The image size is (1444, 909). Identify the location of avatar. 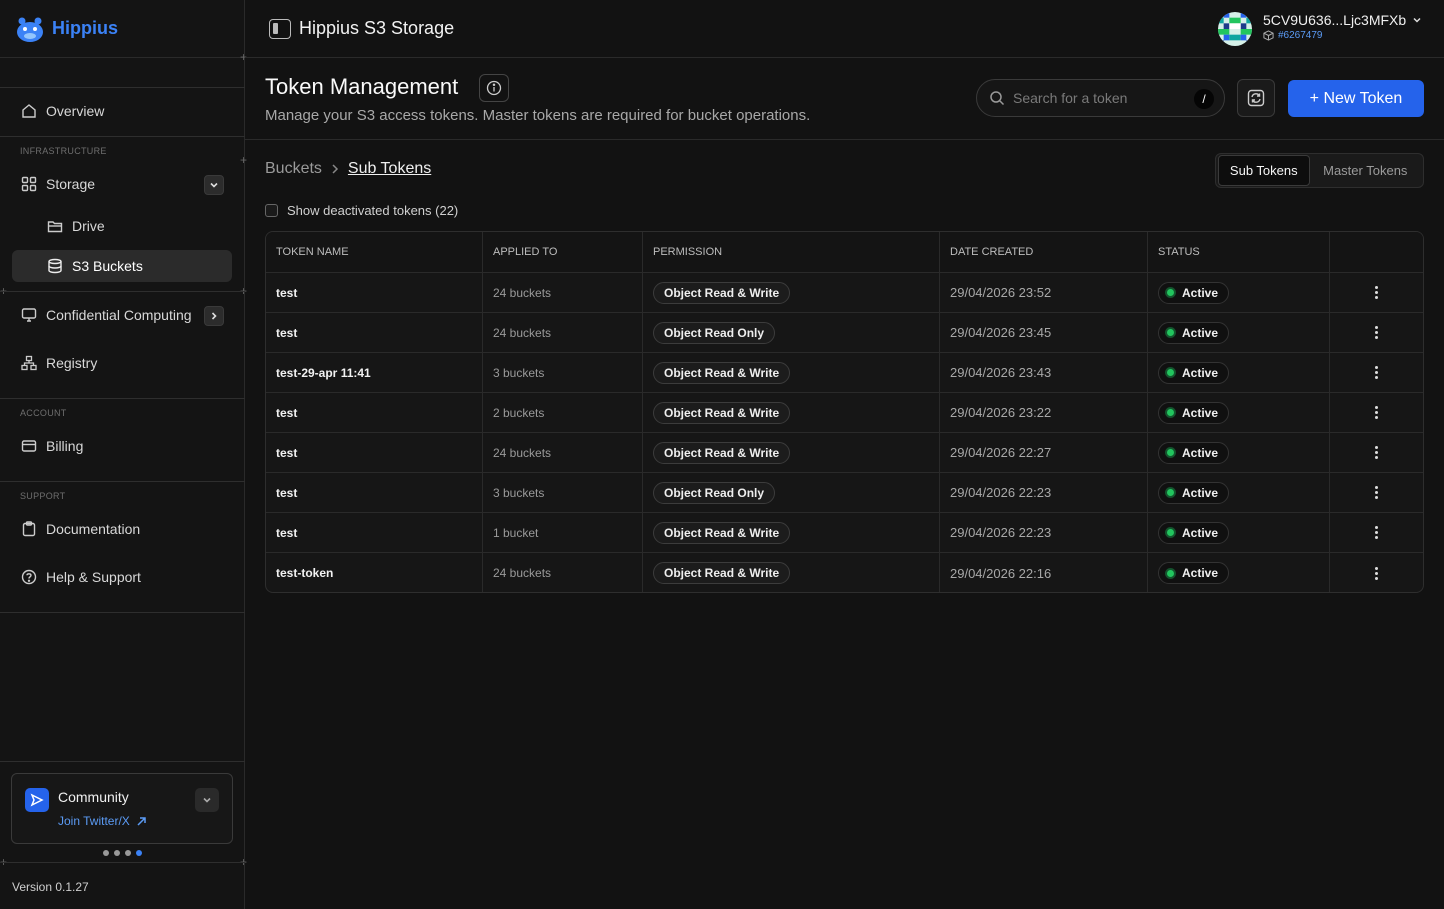
(1235, 29).